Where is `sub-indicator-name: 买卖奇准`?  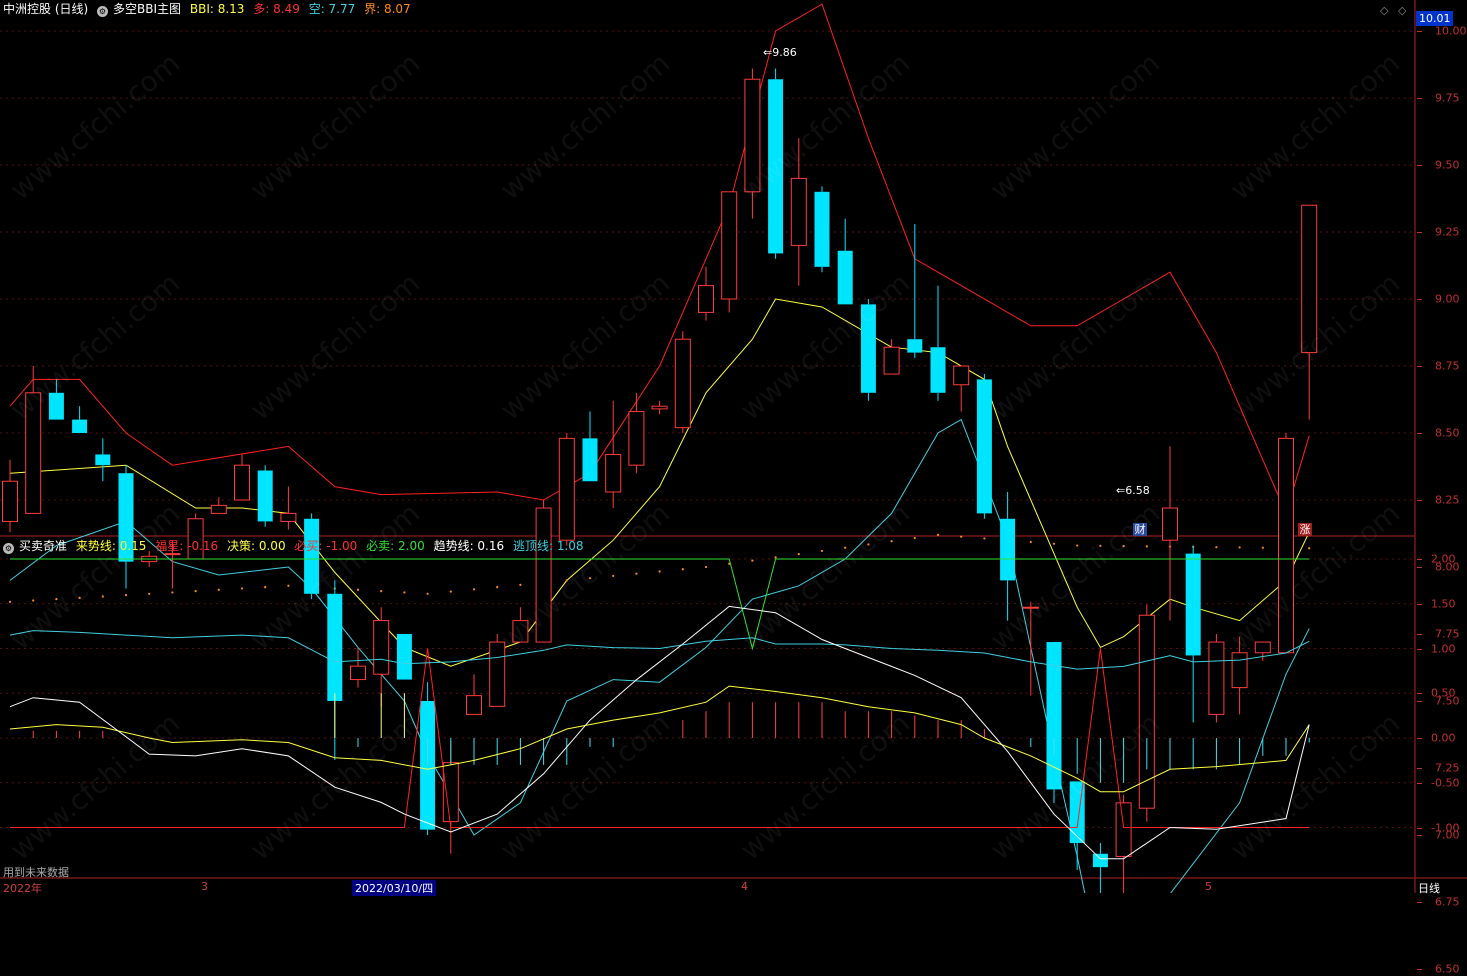 sub-indicator-name: 买卖奇准 is located at coordinates (43, 546).